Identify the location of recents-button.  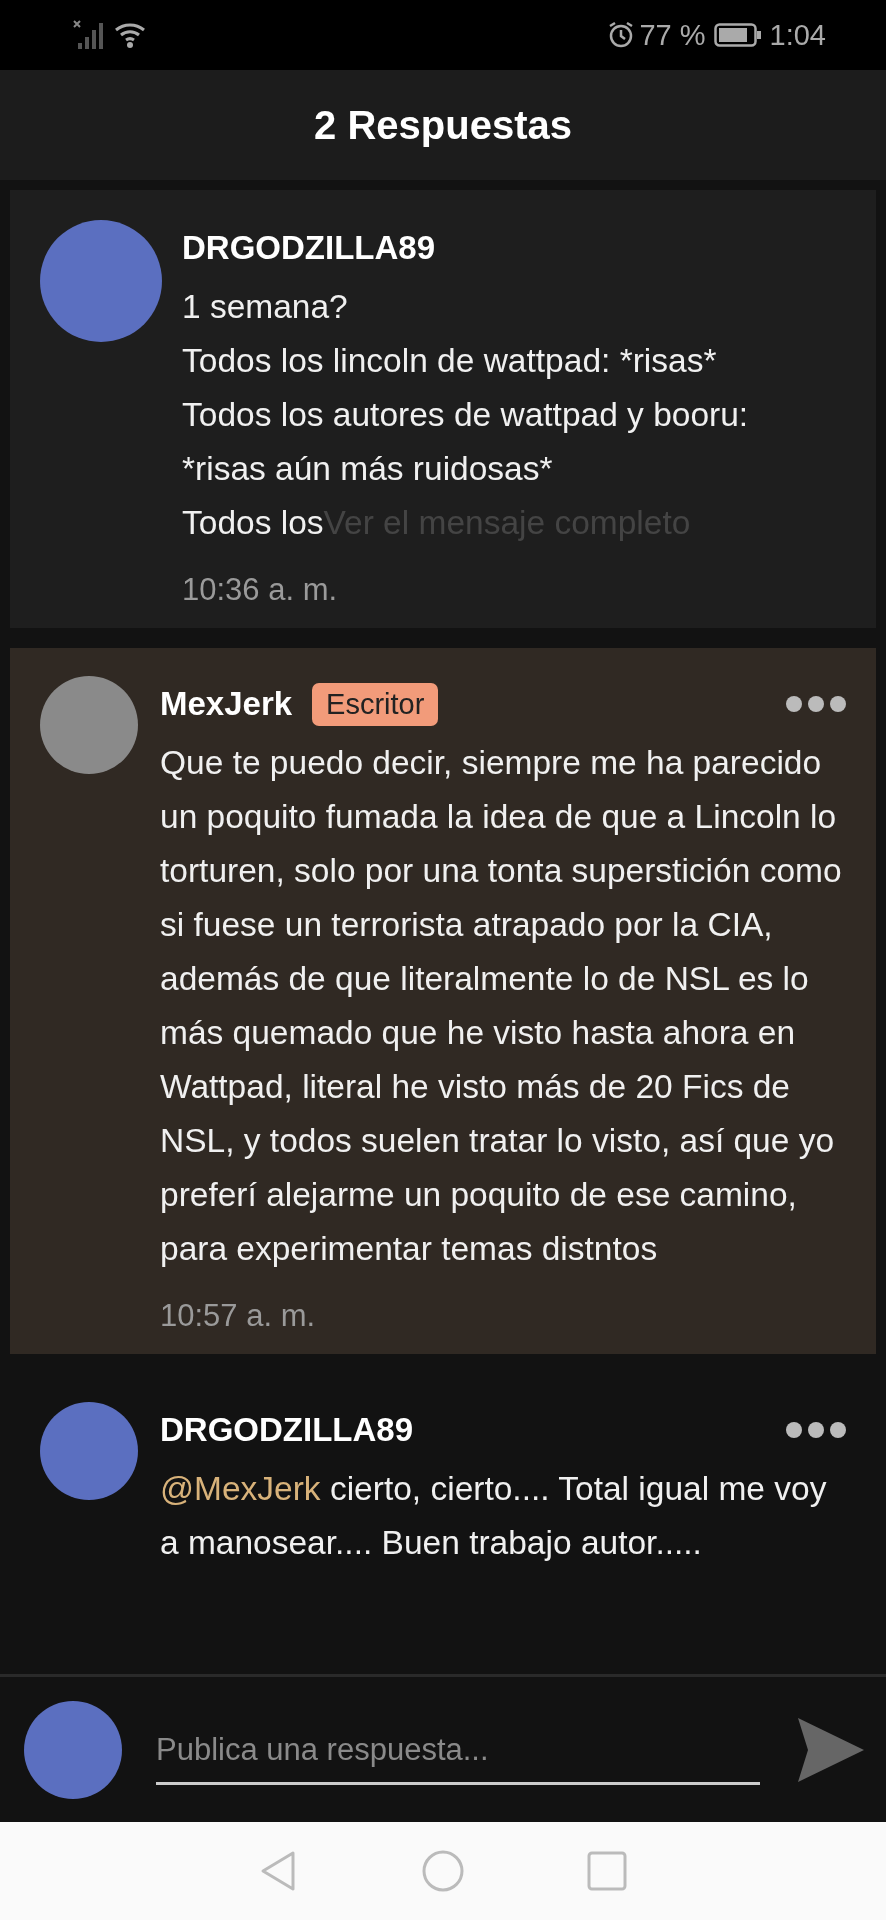
(607, 1871).